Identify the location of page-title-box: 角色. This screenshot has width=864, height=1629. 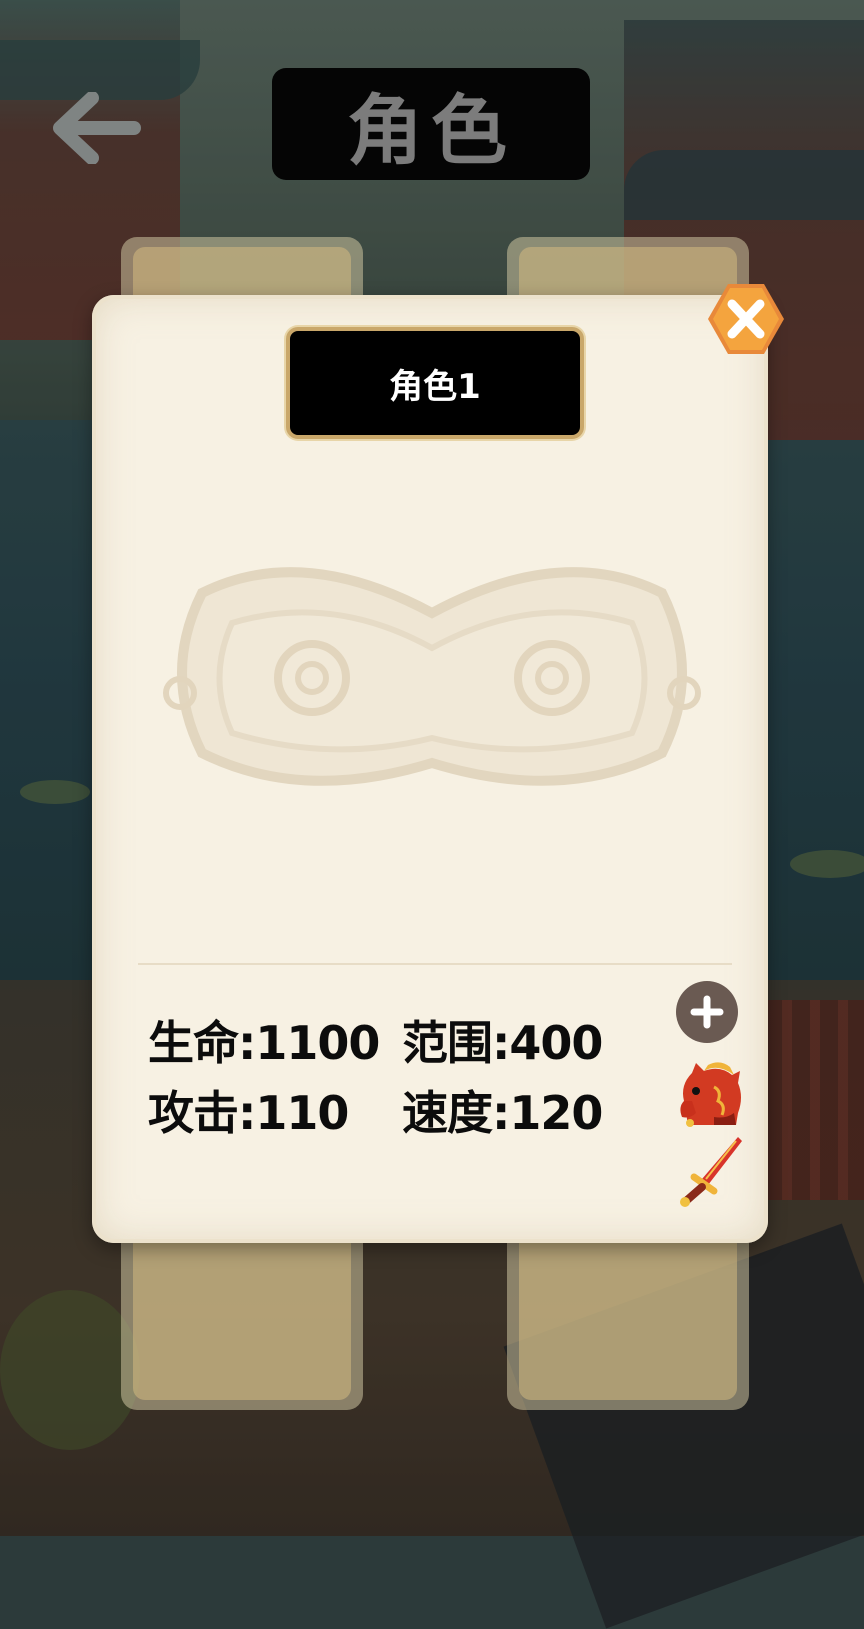
(431, 124).